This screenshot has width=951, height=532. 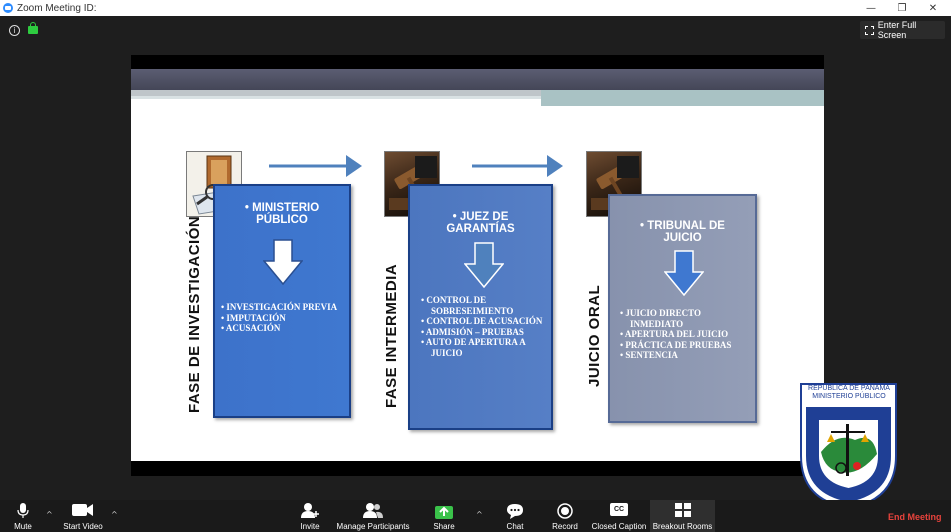 What do you see at coordinates (8, 8) in the screenshot?
I see `zoom-logo-icon` at bounding box center [8, 8].